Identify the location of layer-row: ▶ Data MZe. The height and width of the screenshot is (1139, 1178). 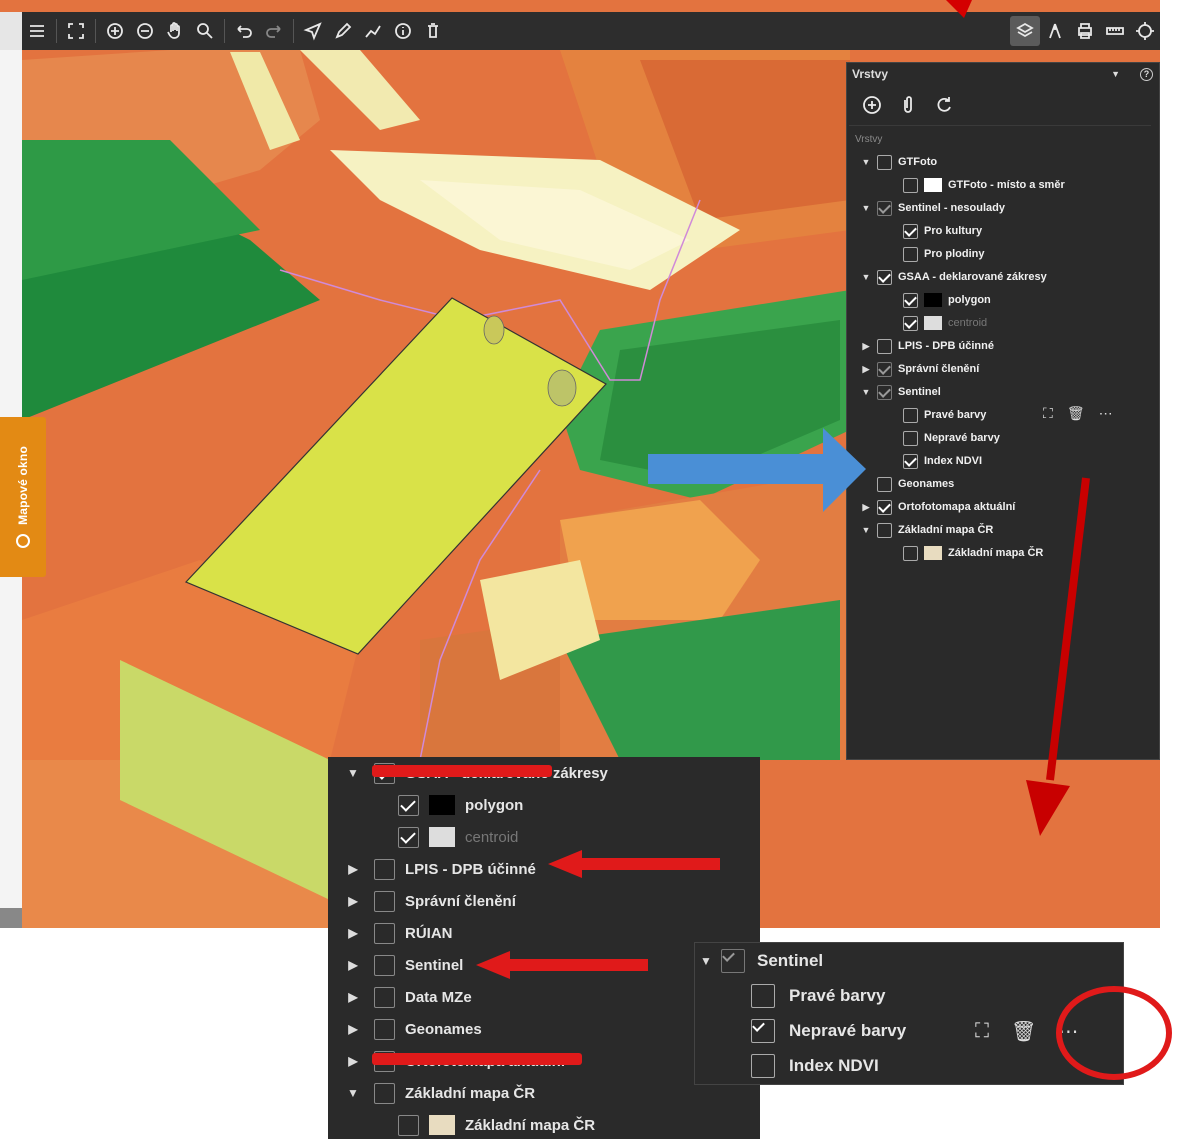
(405, 997).